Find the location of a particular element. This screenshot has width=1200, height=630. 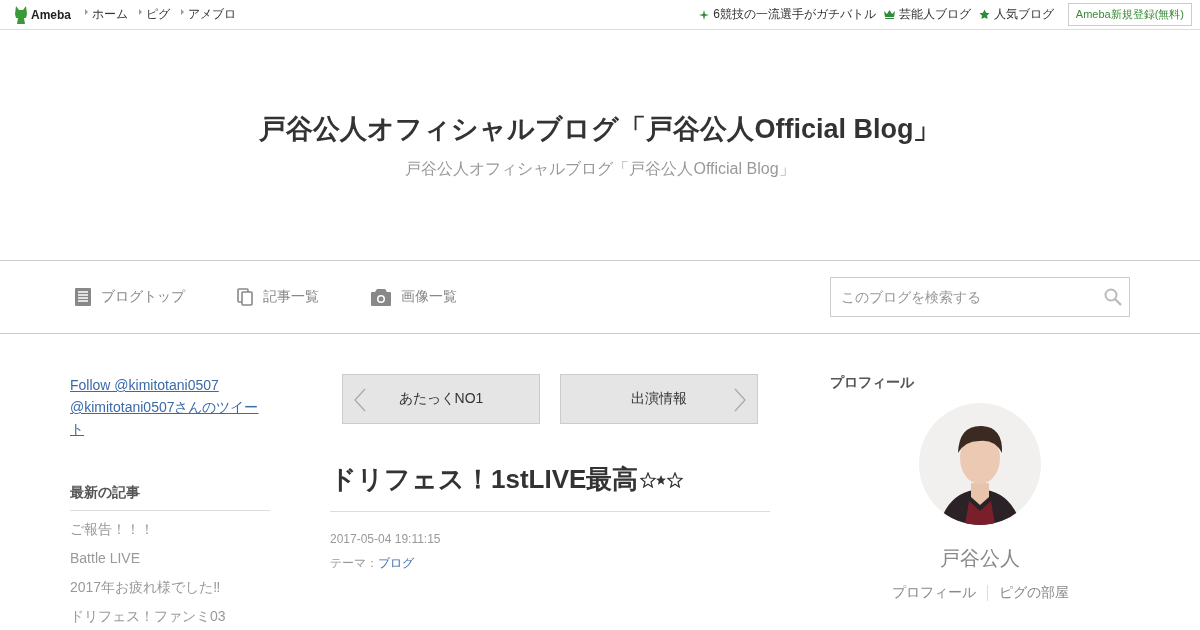

section-heading: 最新の記事 is located at coordinates (170, 497).